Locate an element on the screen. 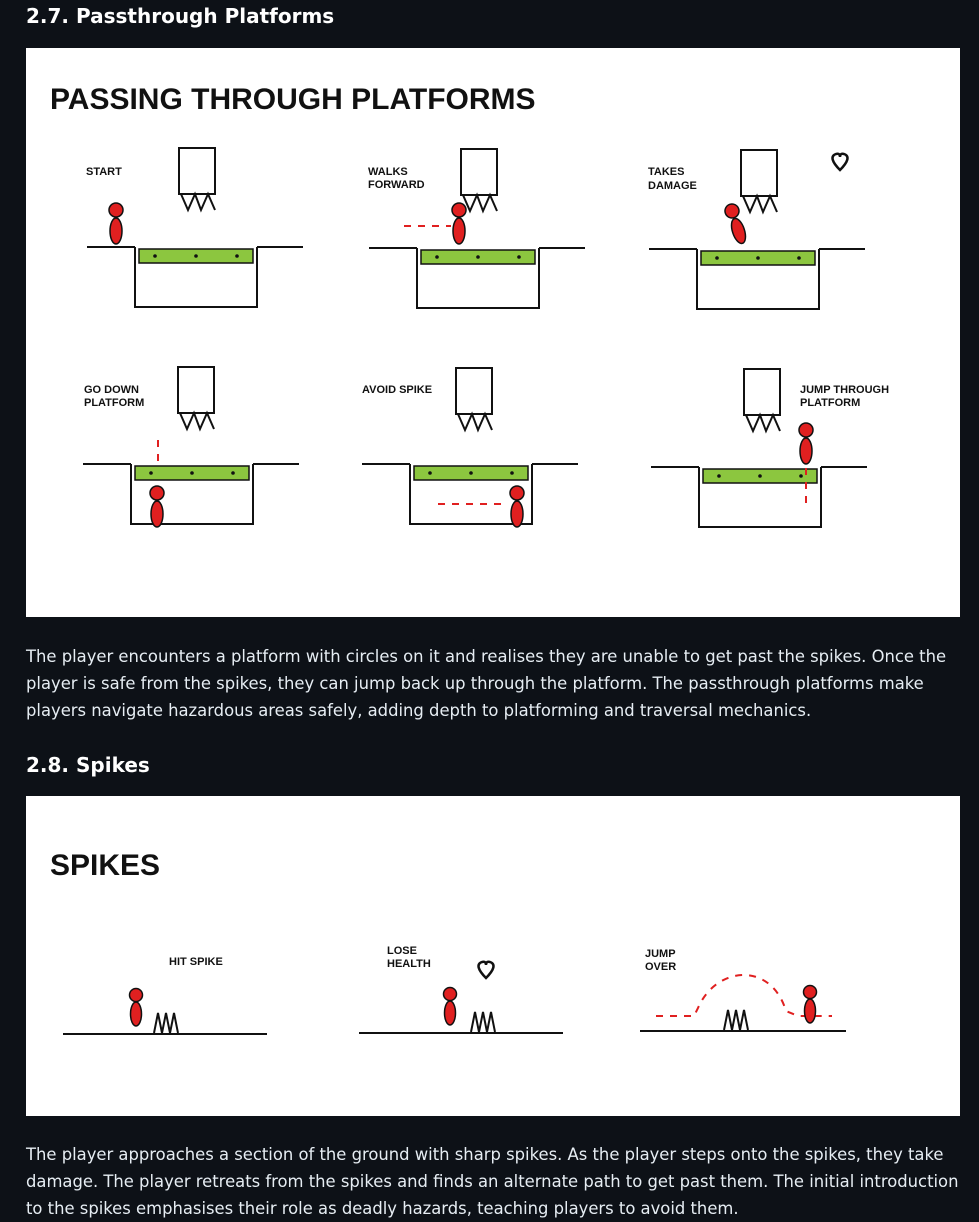 The height and width of the screenshot is (1222, 979). label-jump-through: JUMP THROUGH PLATFORM is located at coordinates (846, 396).